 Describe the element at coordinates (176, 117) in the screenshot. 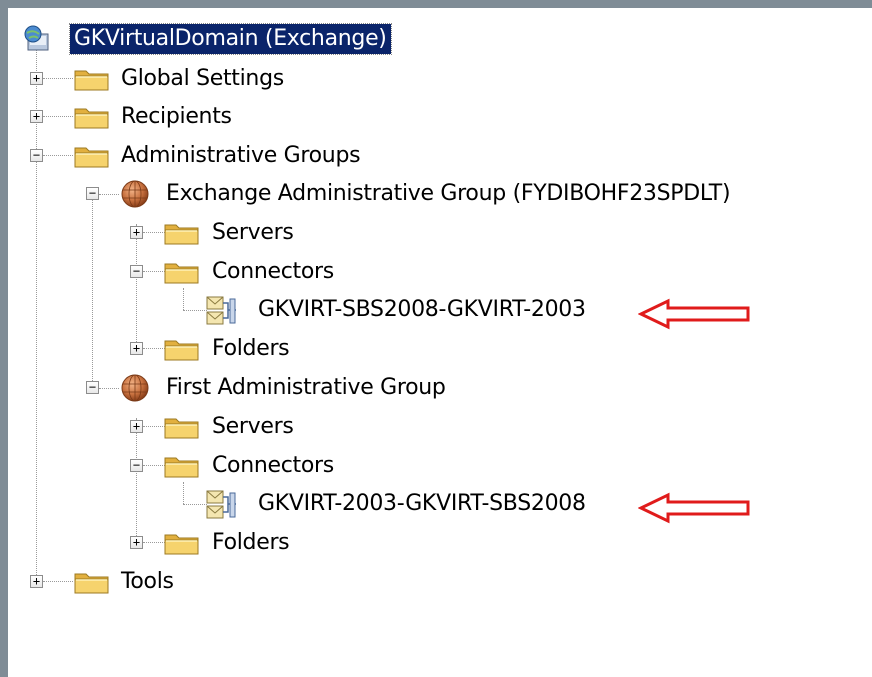

I see `node-label: Recipients` at that location.